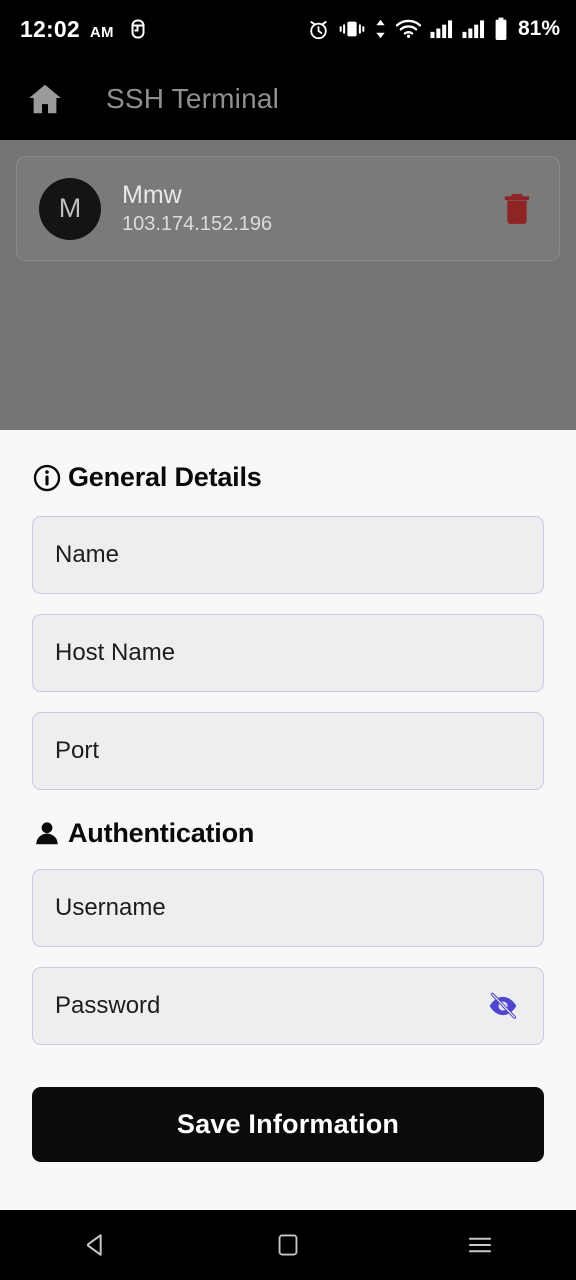  Describe the element at coordinates (288, 555) in the screenshot. I see `name-field: Name` at that location.